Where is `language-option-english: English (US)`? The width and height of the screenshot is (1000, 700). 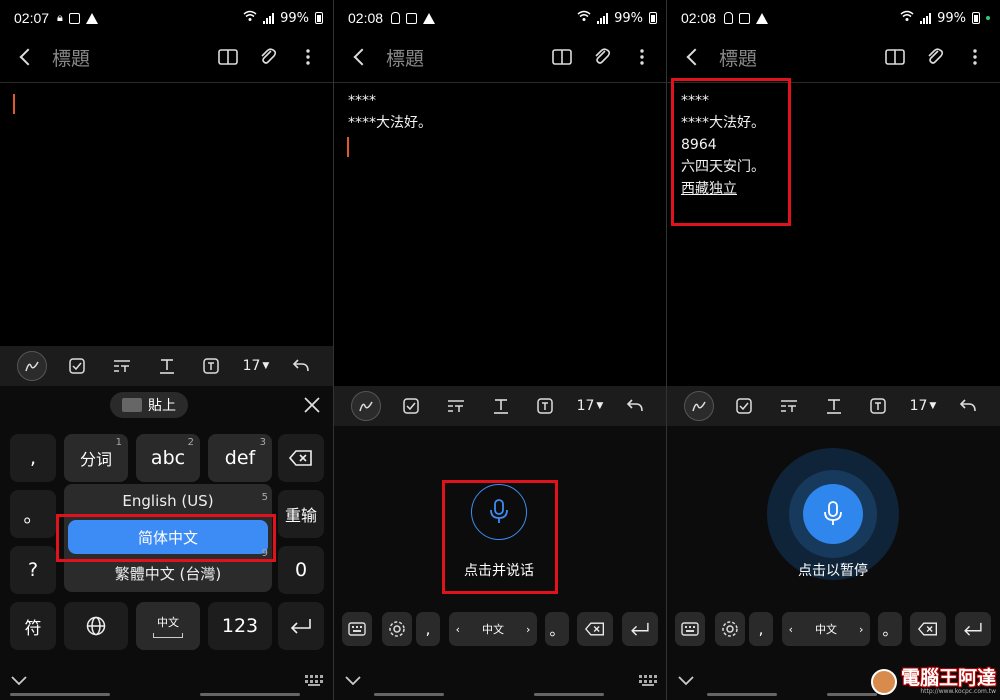
language-option-english: English (US) is located at coordinates (168, 501).